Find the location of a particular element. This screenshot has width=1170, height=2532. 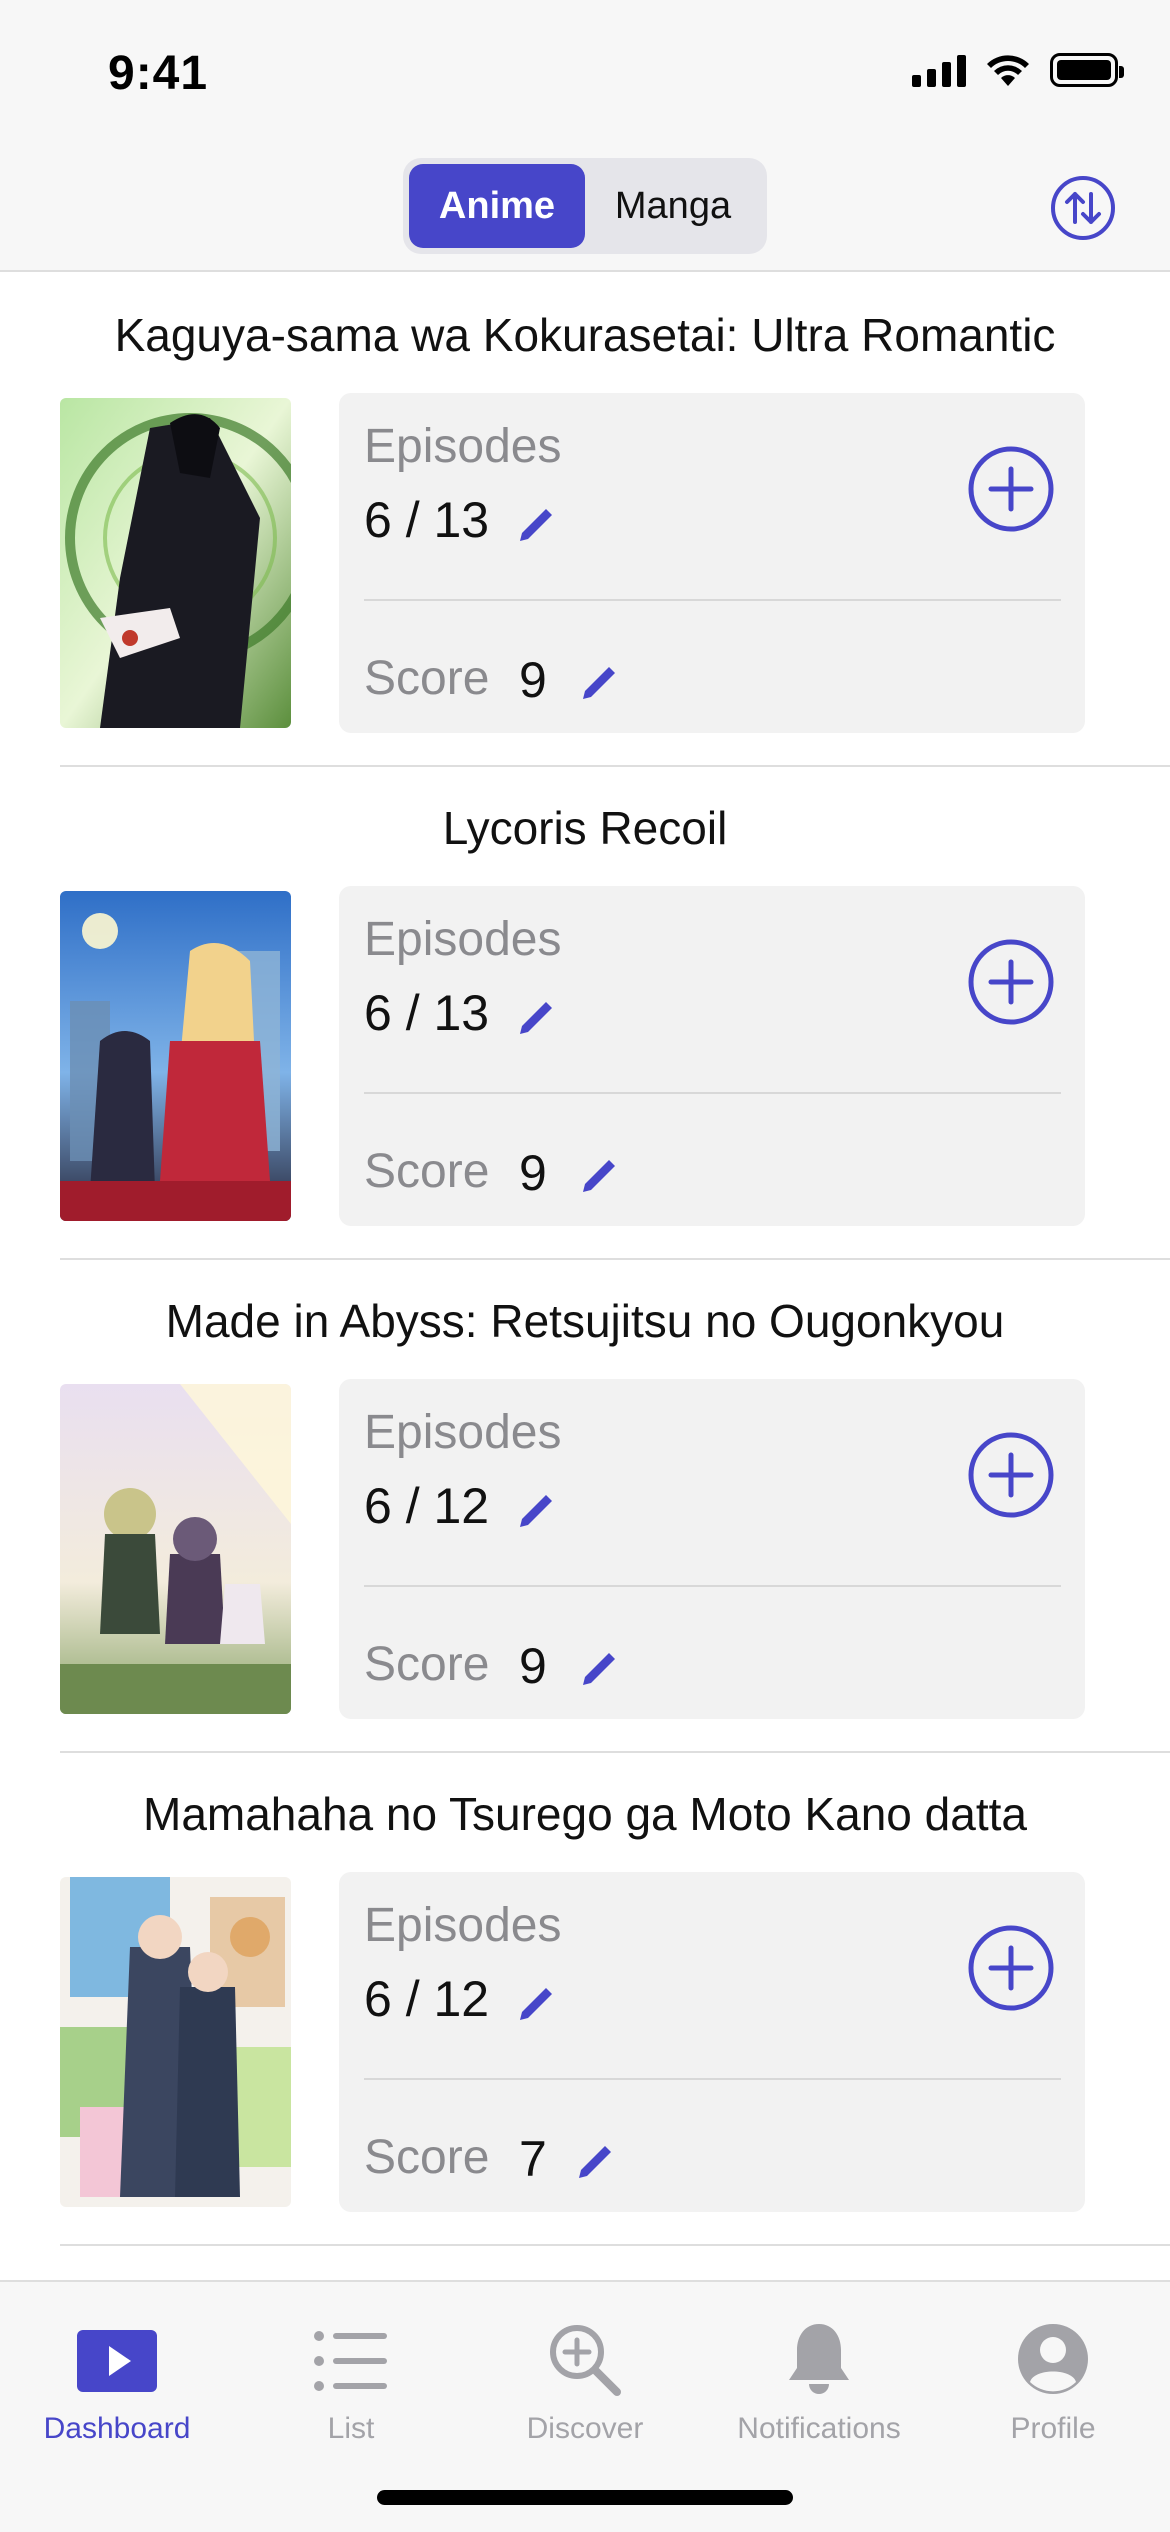

segment-anime: Anime is located at coordinates (497, 206).